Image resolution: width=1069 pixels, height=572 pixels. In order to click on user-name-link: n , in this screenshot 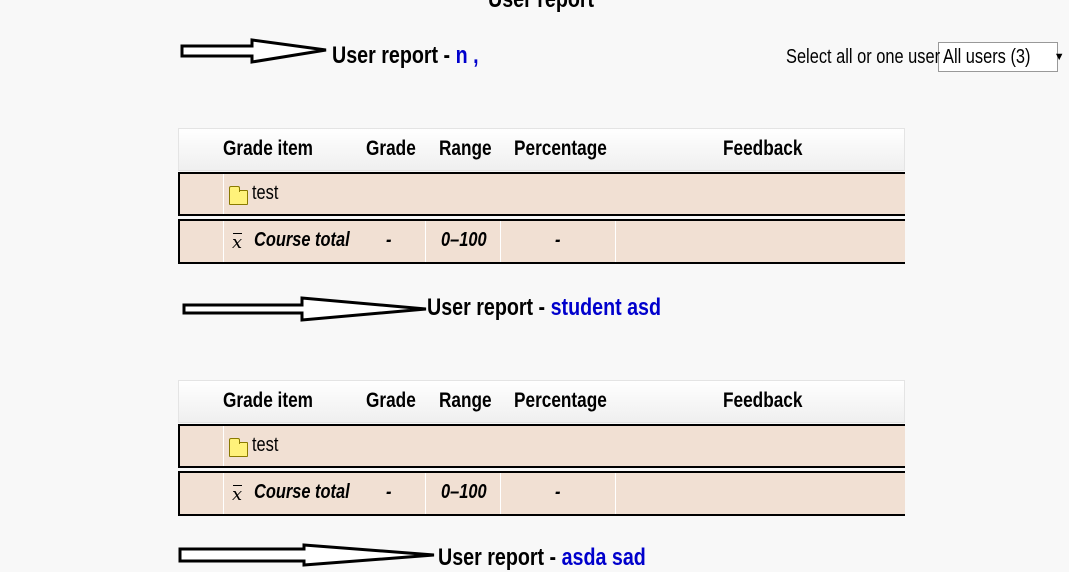, I will do `click(467, 55)`.